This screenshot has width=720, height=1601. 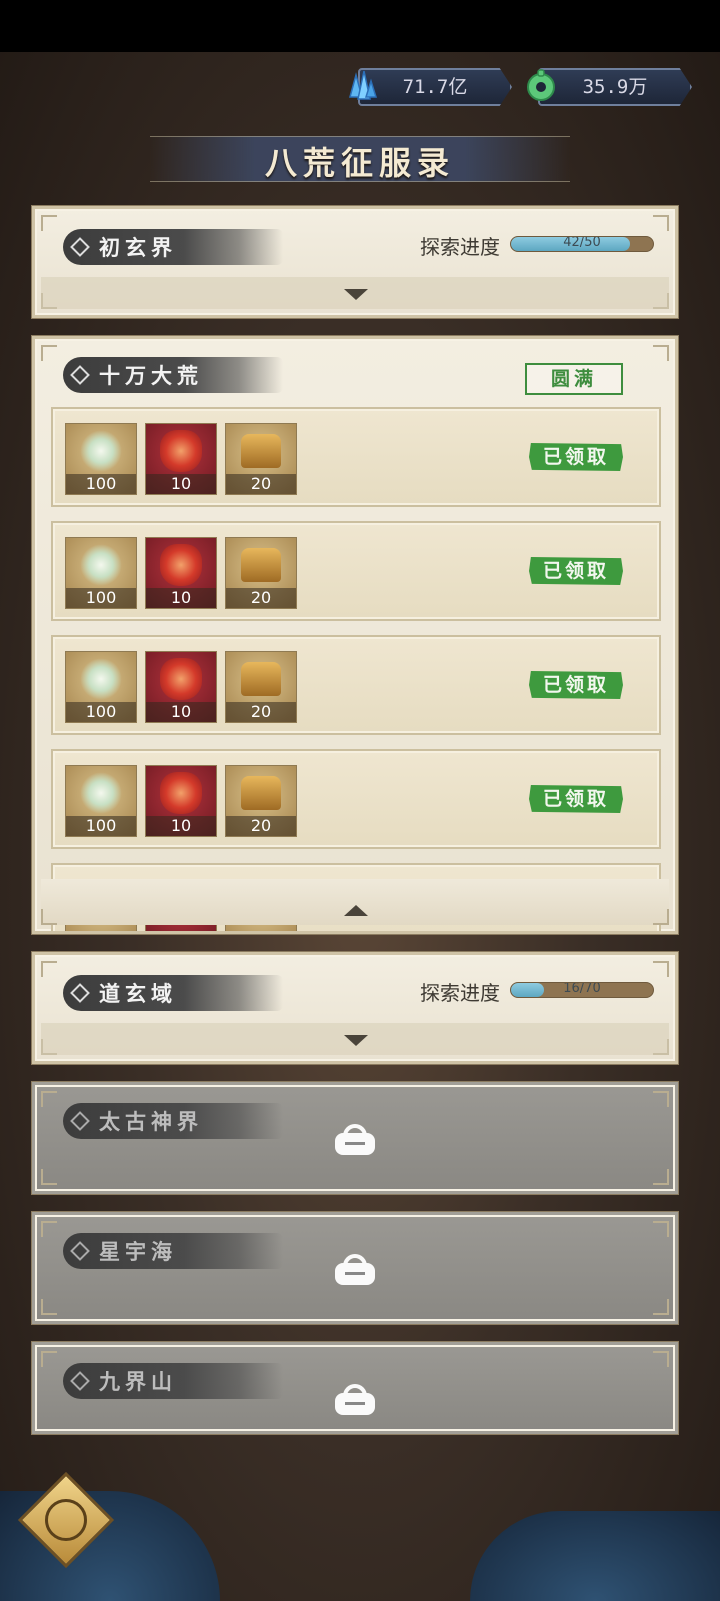 What do you see at coordinates (355, 1008) in the screenshot?
I see `realm-panel-daoxuanyu: 道玄域 探索进度 16/70` at bounding box center [355, 1008].